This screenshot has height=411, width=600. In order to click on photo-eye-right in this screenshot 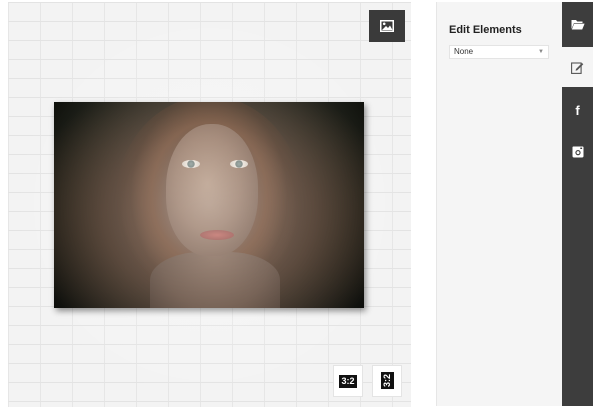, I will do `click(239, 164)`.